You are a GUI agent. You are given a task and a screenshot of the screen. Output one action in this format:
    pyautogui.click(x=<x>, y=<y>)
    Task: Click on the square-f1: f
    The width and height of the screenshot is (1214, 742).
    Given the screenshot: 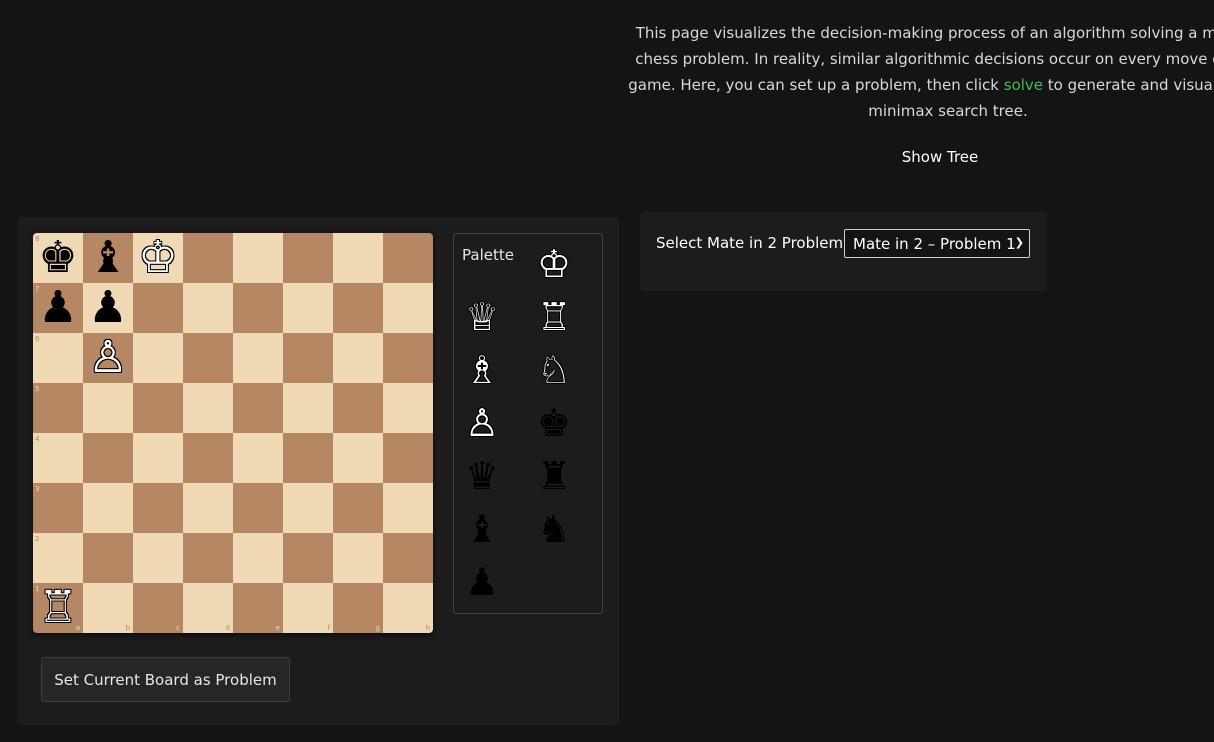 What is the action you would take?
    pyautogui.click(x=308, y=608)
    